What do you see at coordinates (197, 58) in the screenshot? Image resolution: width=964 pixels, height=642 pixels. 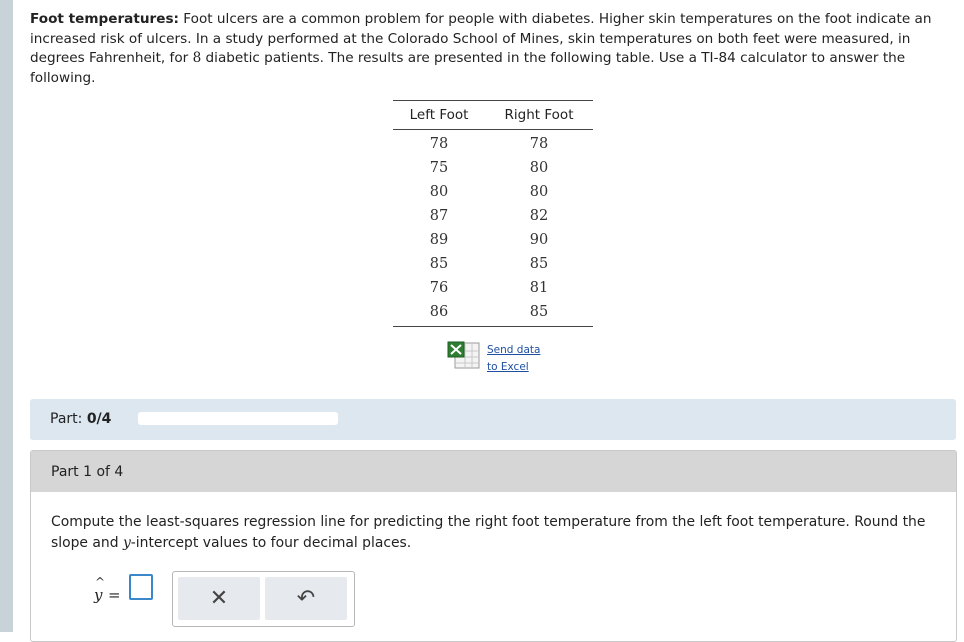 I see `problem-n: 8` at bounding box center [197, 58].